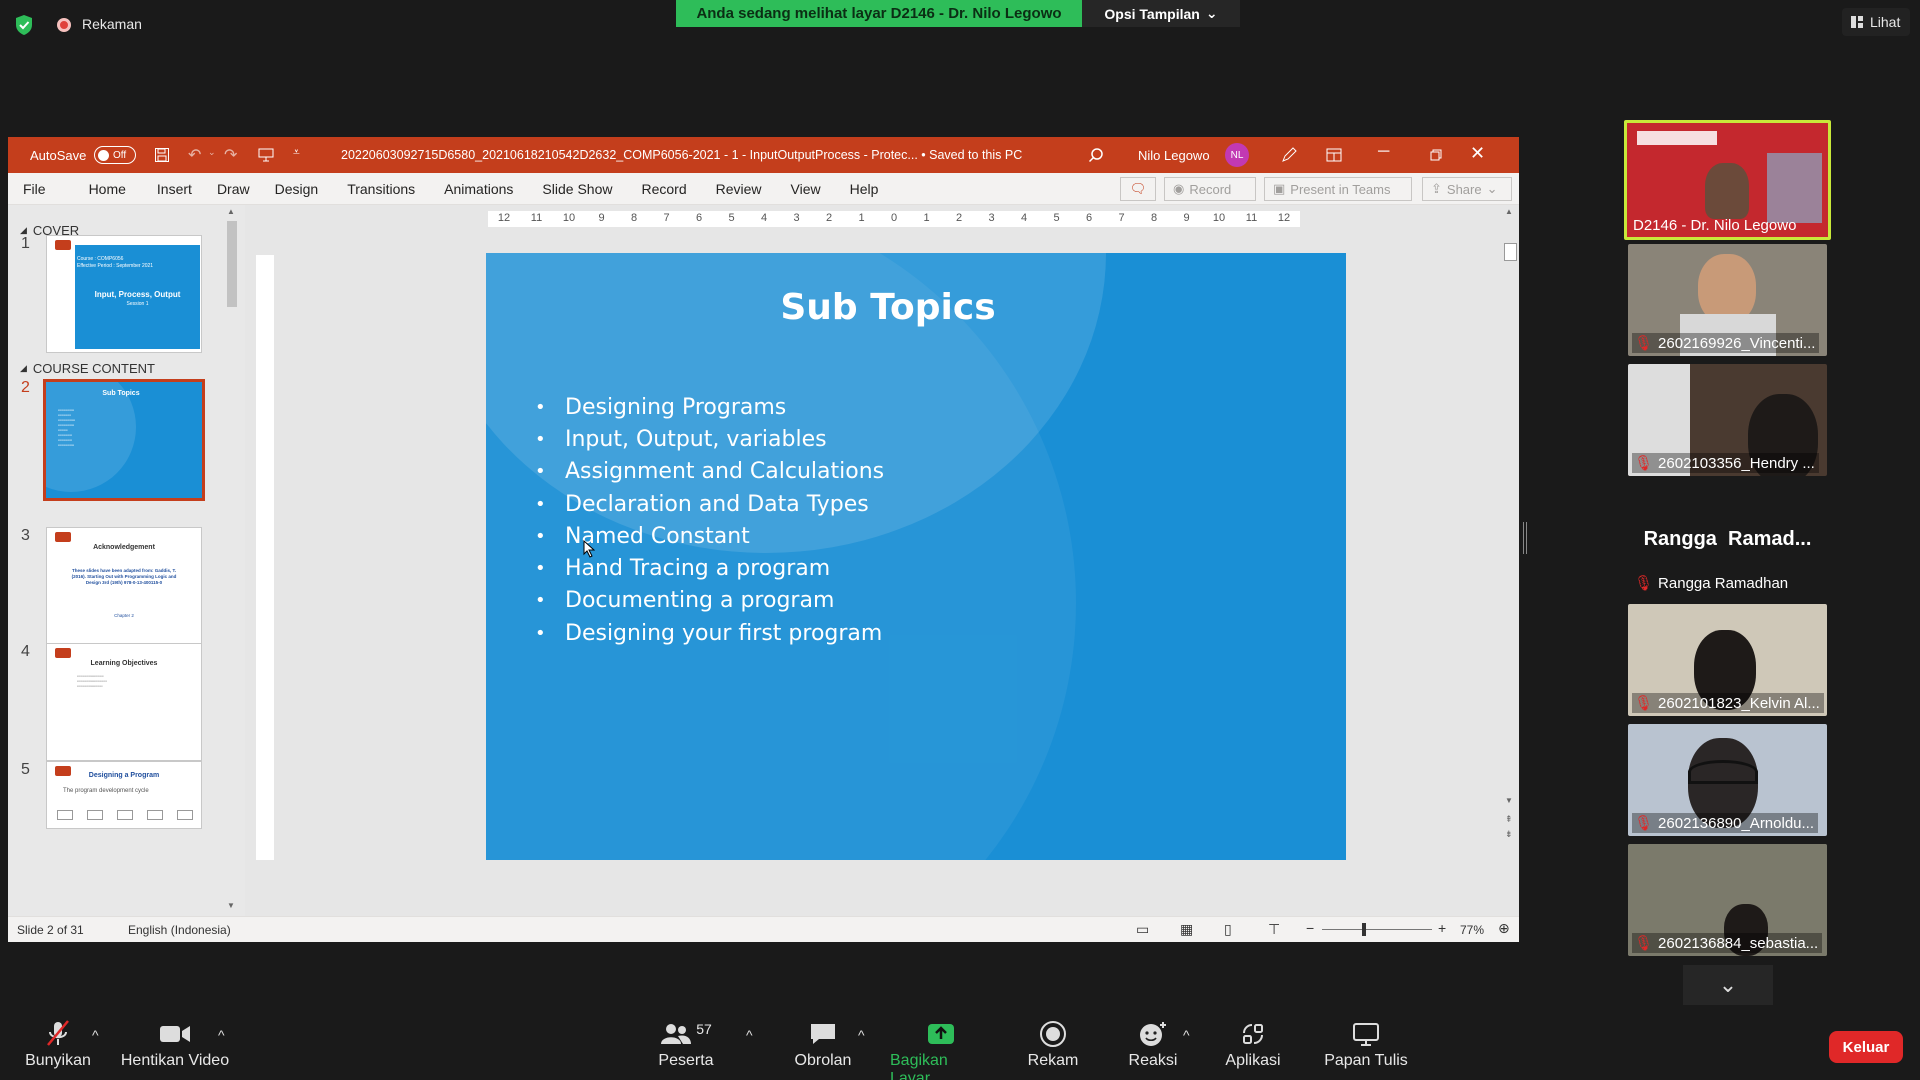  I want to click on zoom-slider-thumb, so click(1364, 929).